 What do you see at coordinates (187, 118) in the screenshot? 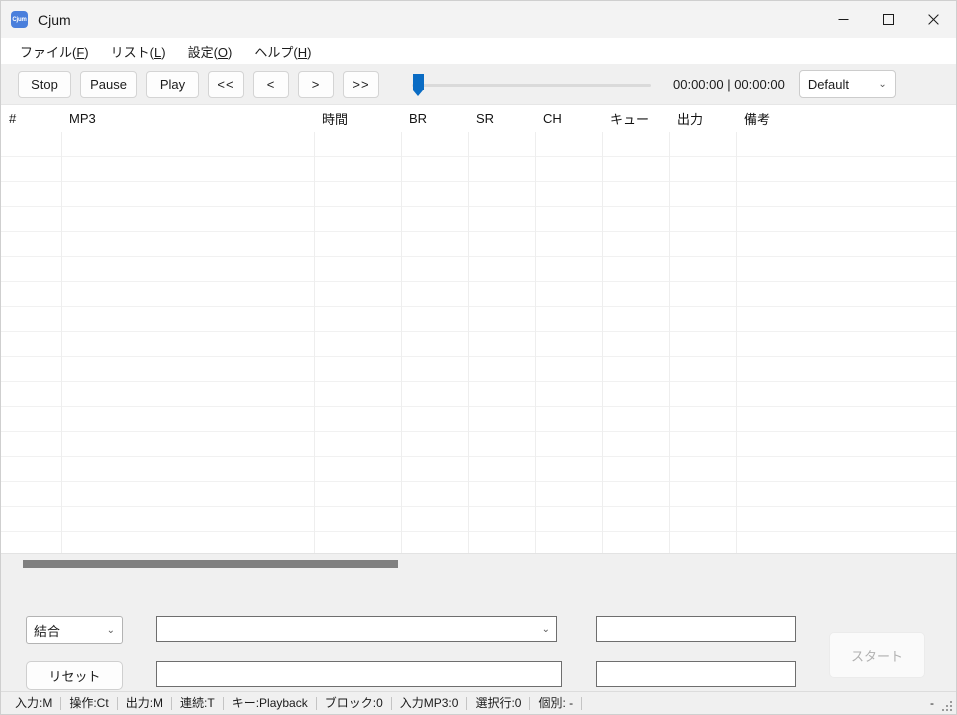
I see `column-header-2: MP3` at bounding box center [187, 118].